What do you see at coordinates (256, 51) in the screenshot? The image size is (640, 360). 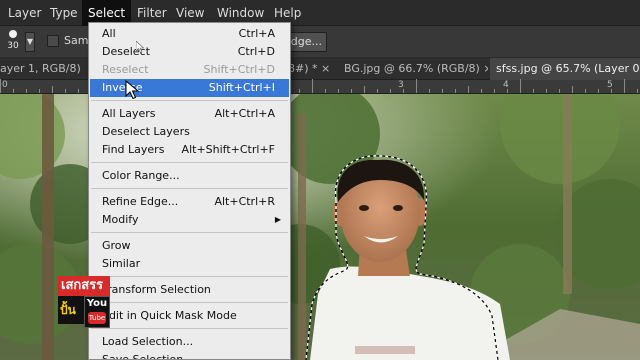 I see `menu-item-shortcut: Ctrl+D` at bounding box center [256, 51].